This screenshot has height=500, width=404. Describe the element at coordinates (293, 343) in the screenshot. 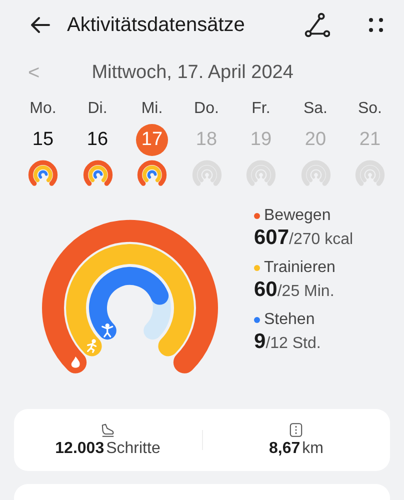

I see `metric-goal: /12 Std.` at that location.